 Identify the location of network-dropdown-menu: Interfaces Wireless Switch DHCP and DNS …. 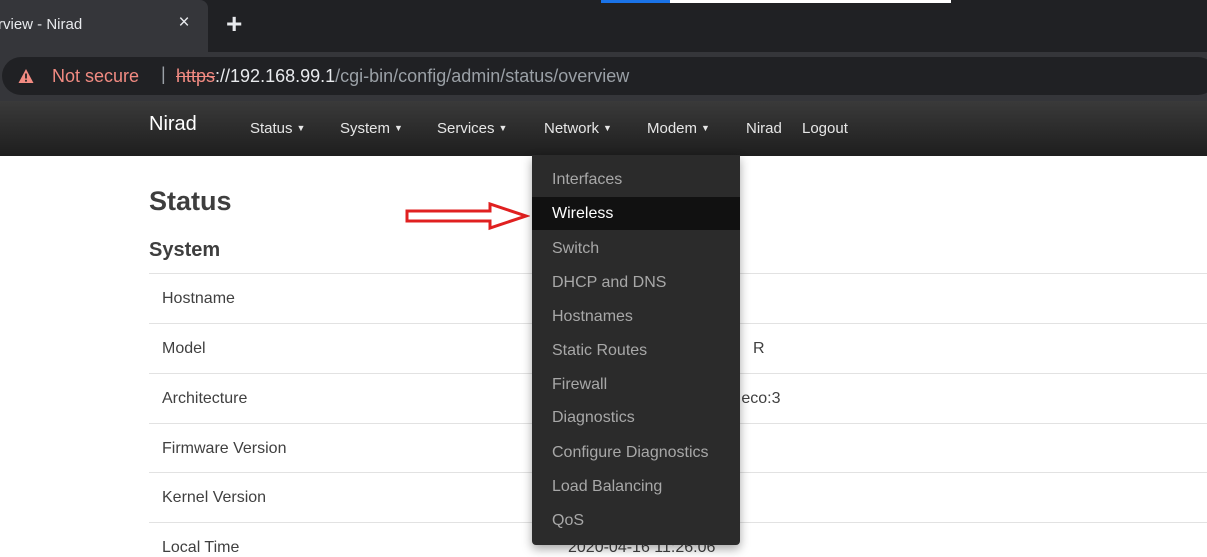
(636, 350).